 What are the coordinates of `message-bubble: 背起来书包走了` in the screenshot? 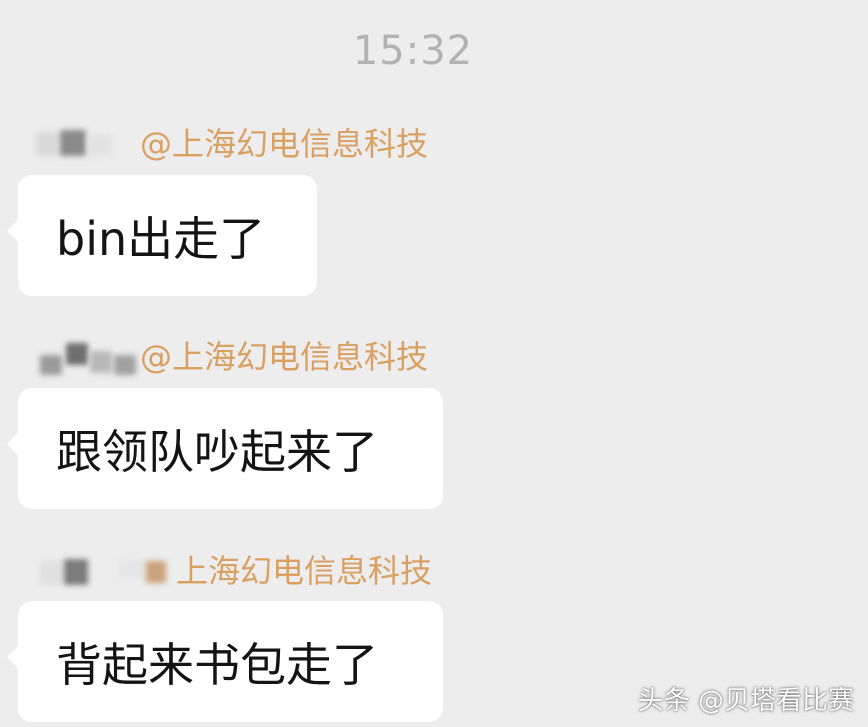 It's located at (225, 661).